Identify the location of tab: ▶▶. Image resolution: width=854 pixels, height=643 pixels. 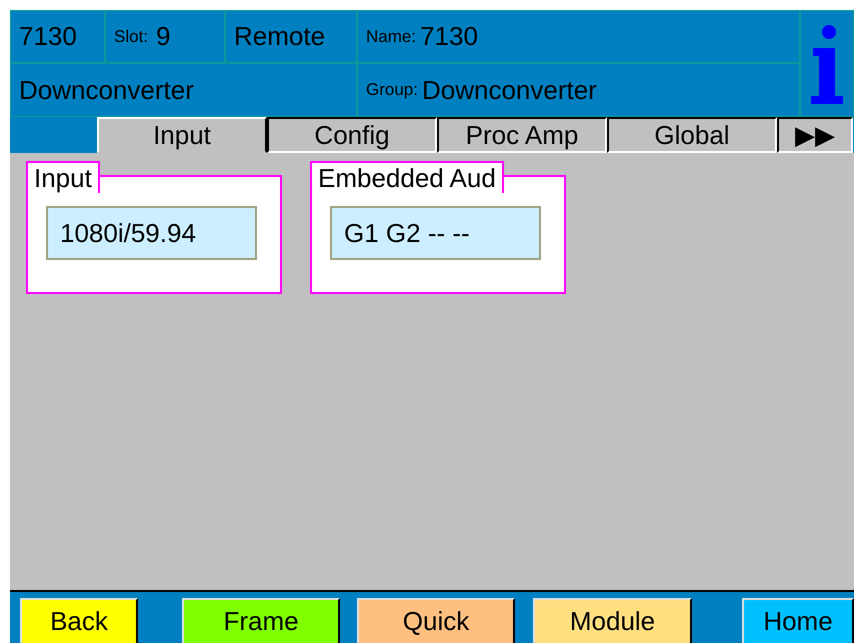
(815, 135).